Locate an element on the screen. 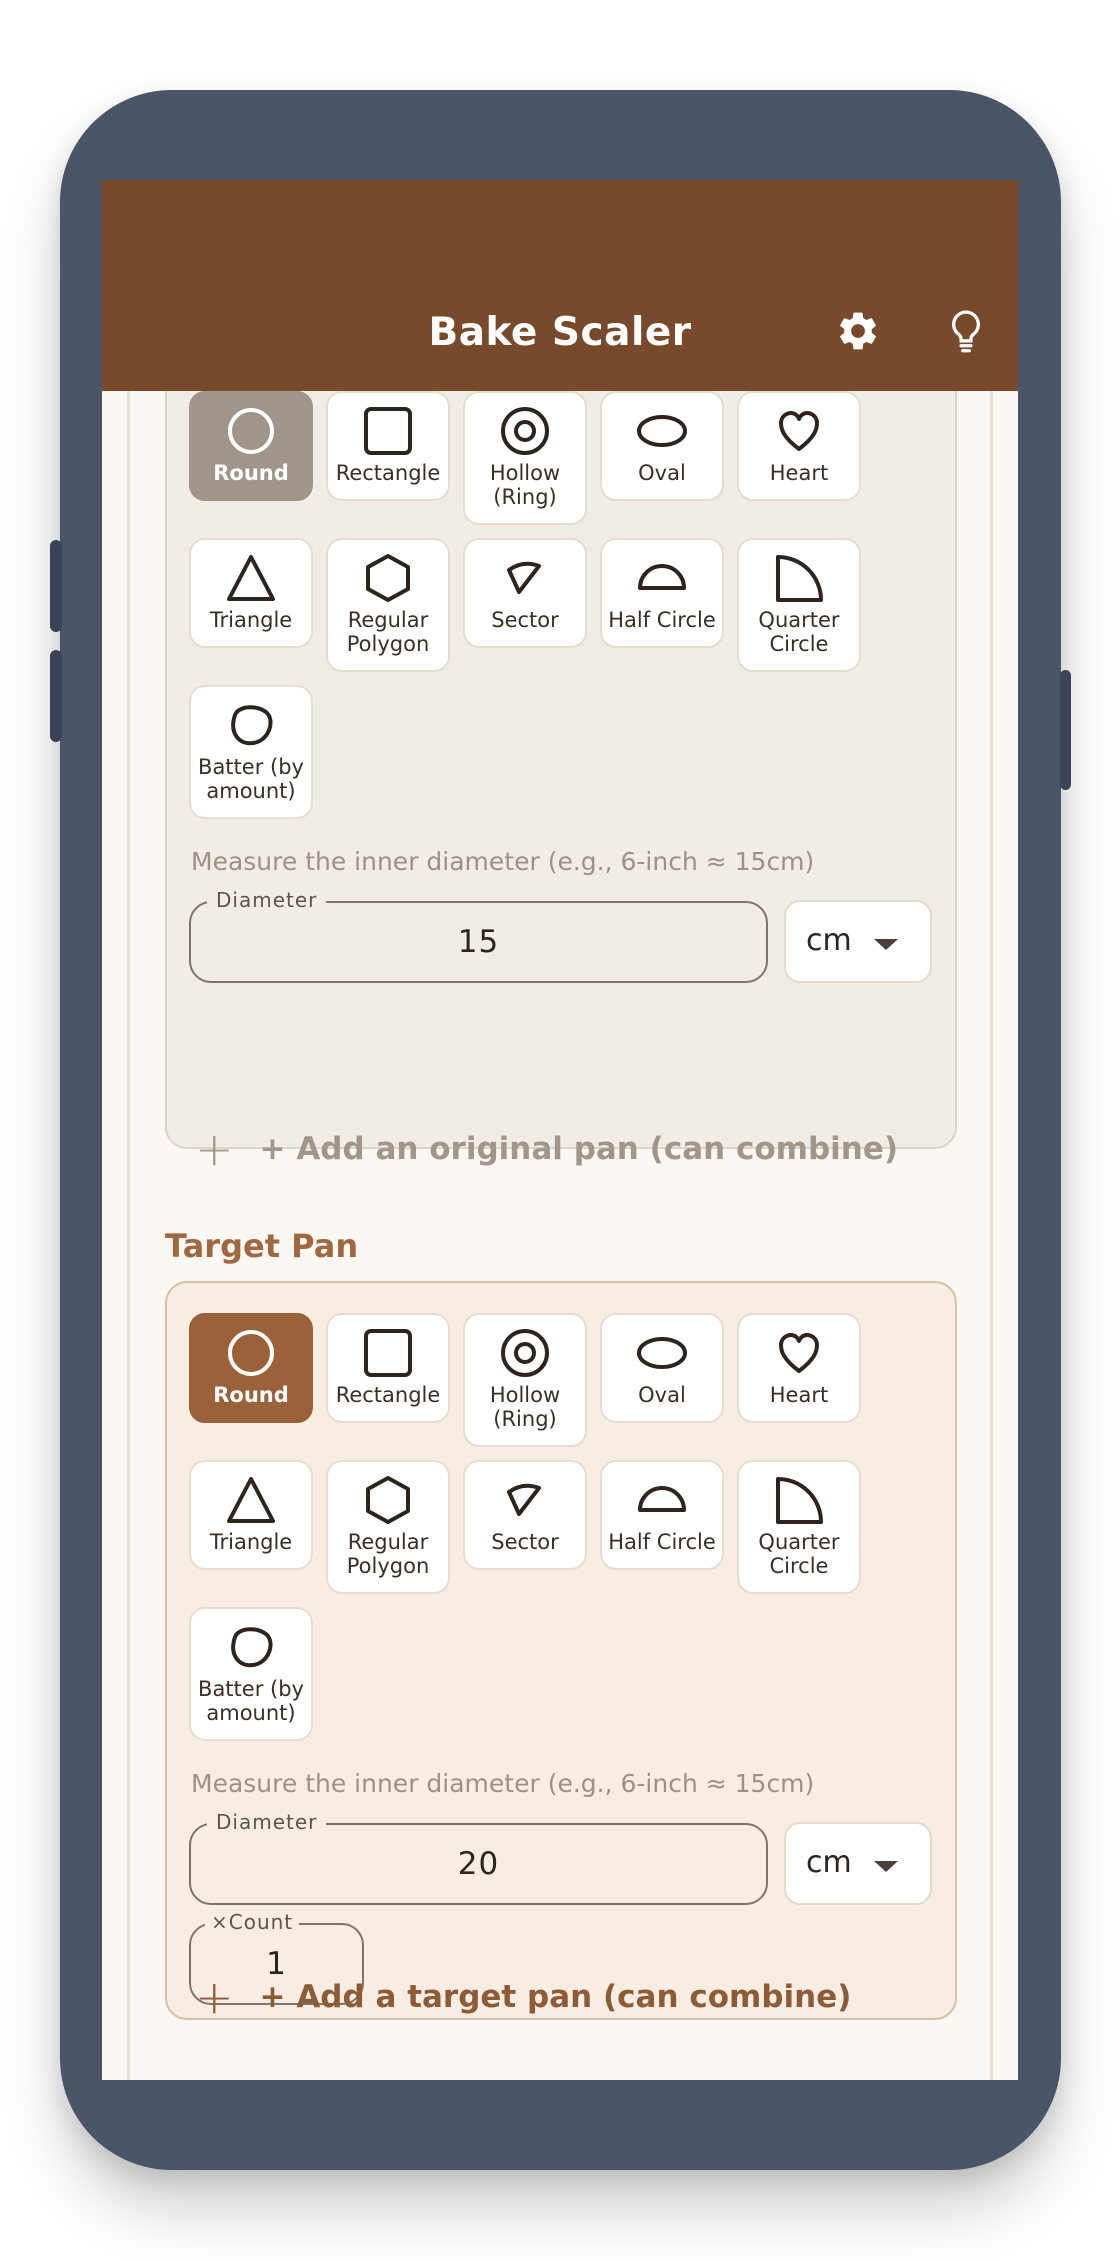 The height and width of the screenshot is (2260, 1120). add-original-pan-label: + Add an original pan (can combine) is located at coordinates (579, 1149).